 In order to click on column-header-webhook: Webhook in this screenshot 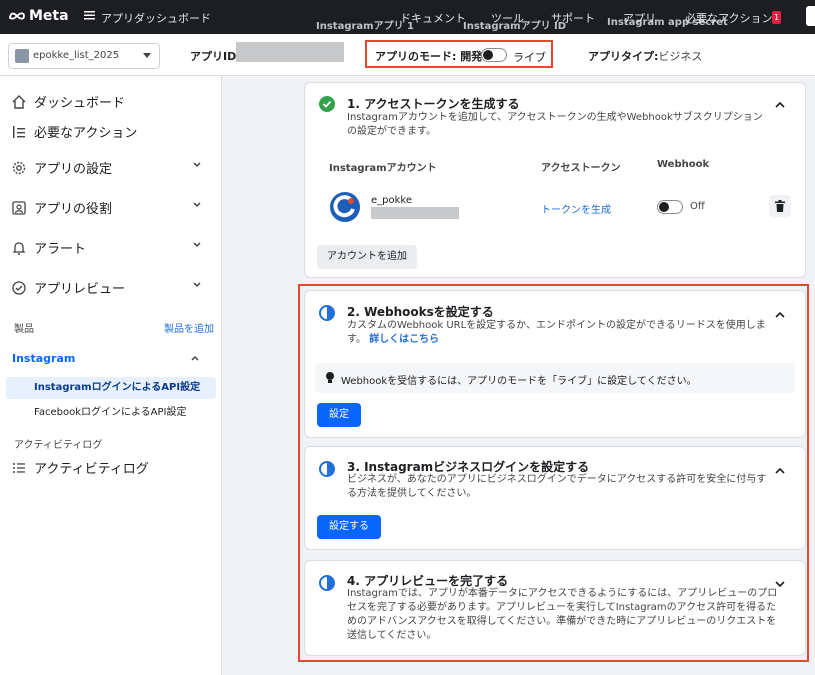, I will do `click(683, 164)`.